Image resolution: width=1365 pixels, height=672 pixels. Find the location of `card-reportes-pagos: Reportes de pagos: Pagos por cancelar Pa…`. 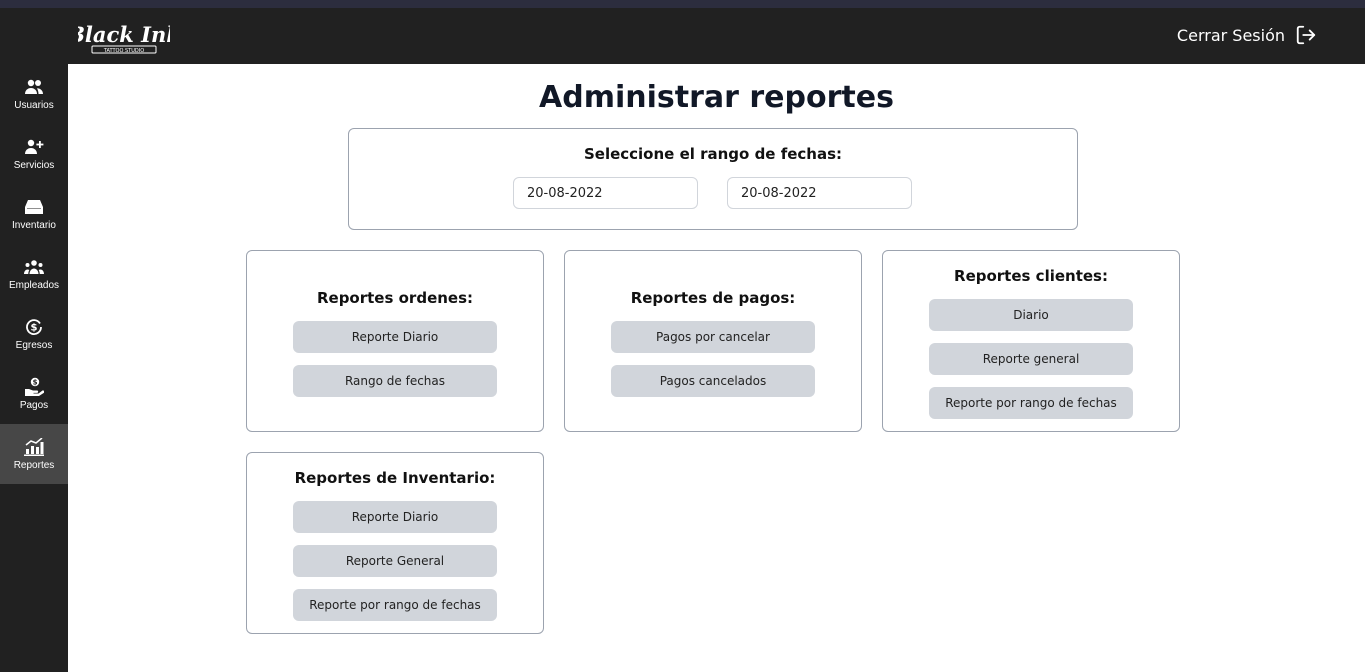

card-reportes-pagos: Reportes de pagos: Pagos por cancelar Pa… is located at coordinates (713, 341).